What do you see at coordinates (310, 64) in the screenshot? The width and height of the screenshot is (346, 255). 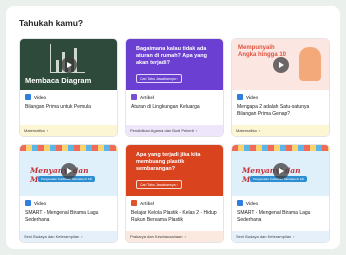 I see `character-illustration` at bounding box center [310, 64].